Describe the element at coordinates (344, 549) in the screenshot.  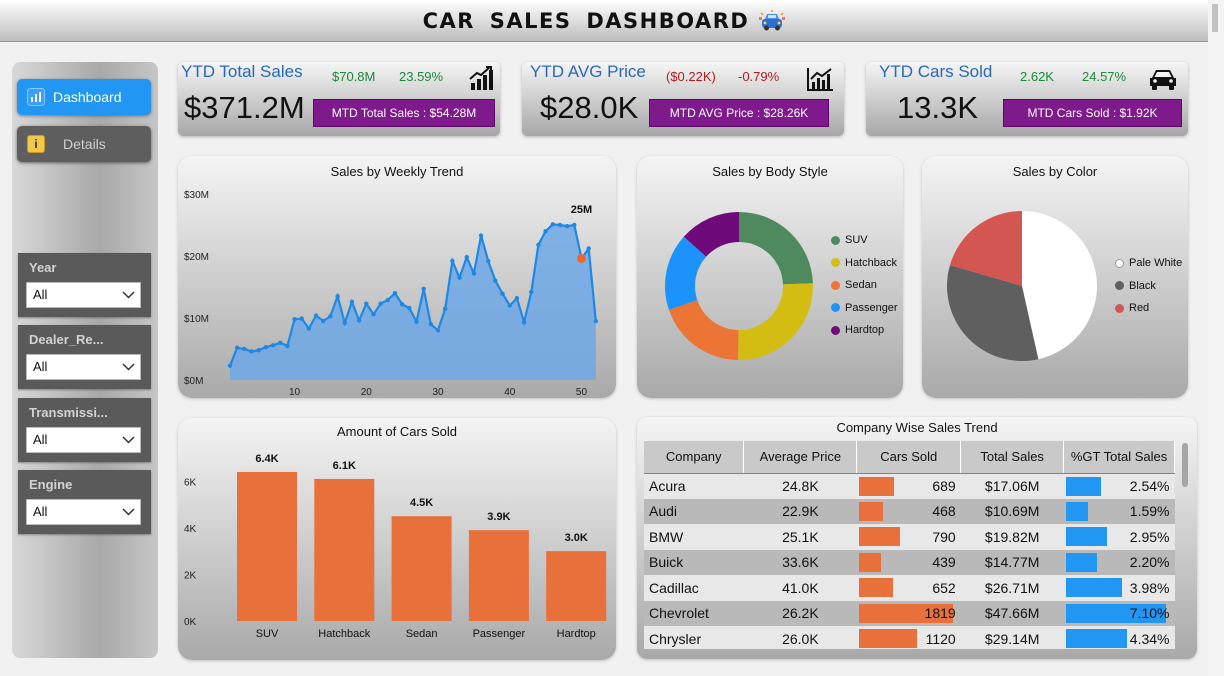
I see `bar-hatchback` at that location.